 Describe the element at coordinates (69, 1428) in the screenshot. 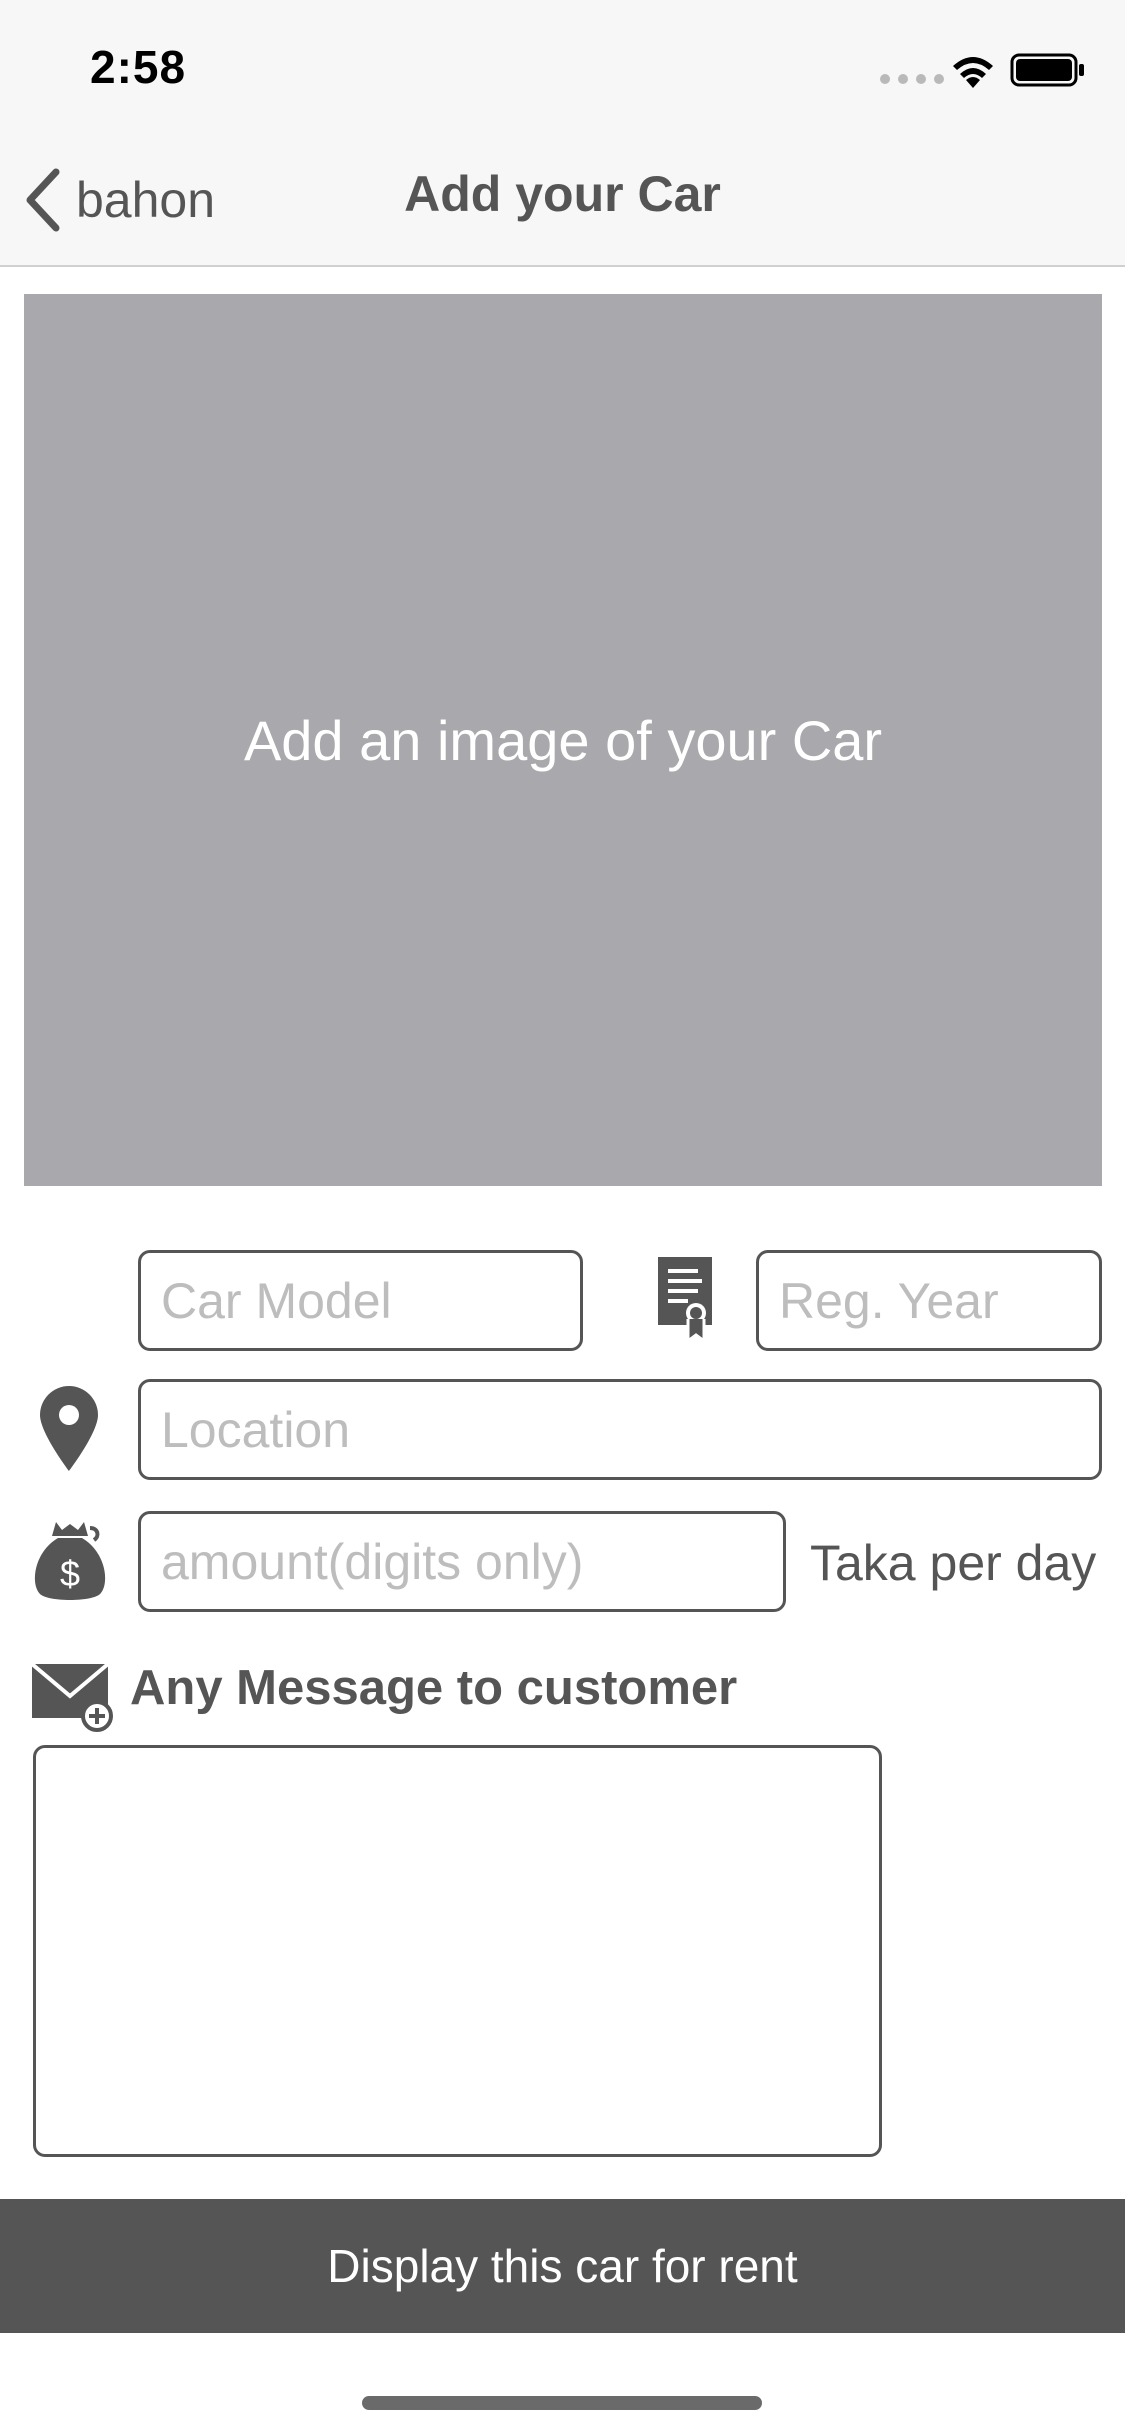

I see `location-pin-icon` at that location.